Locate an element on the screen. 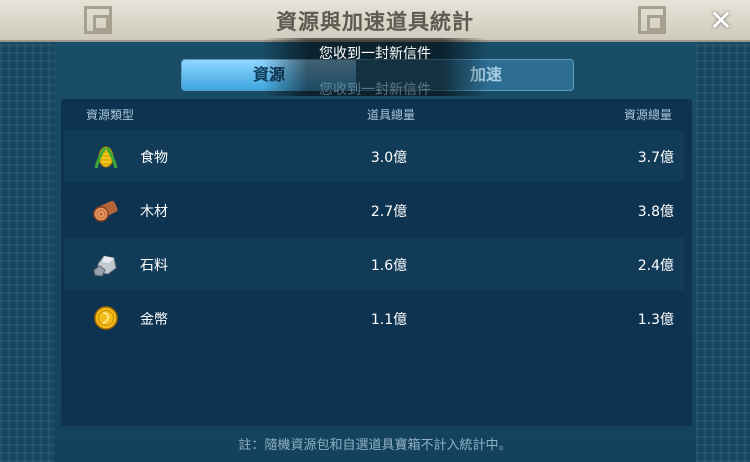  table-row: 金幣 1.1億 1.3億 is located at coordinates (374, 318).